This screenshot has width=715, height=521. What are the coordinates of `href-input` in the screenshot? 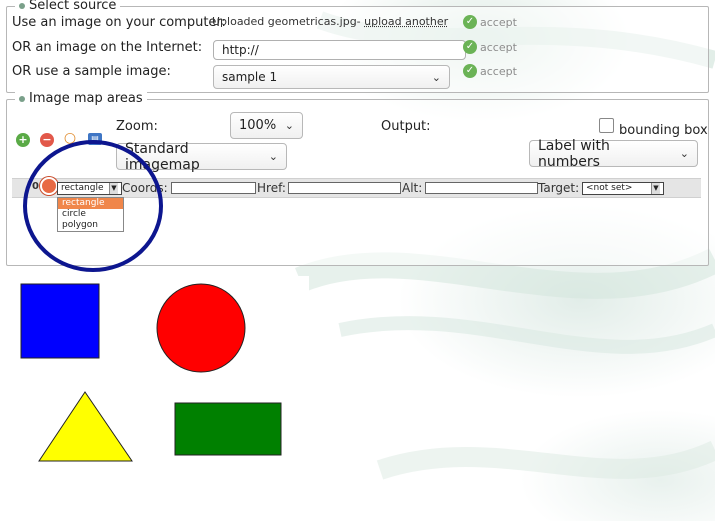 It's located at (344, 188).